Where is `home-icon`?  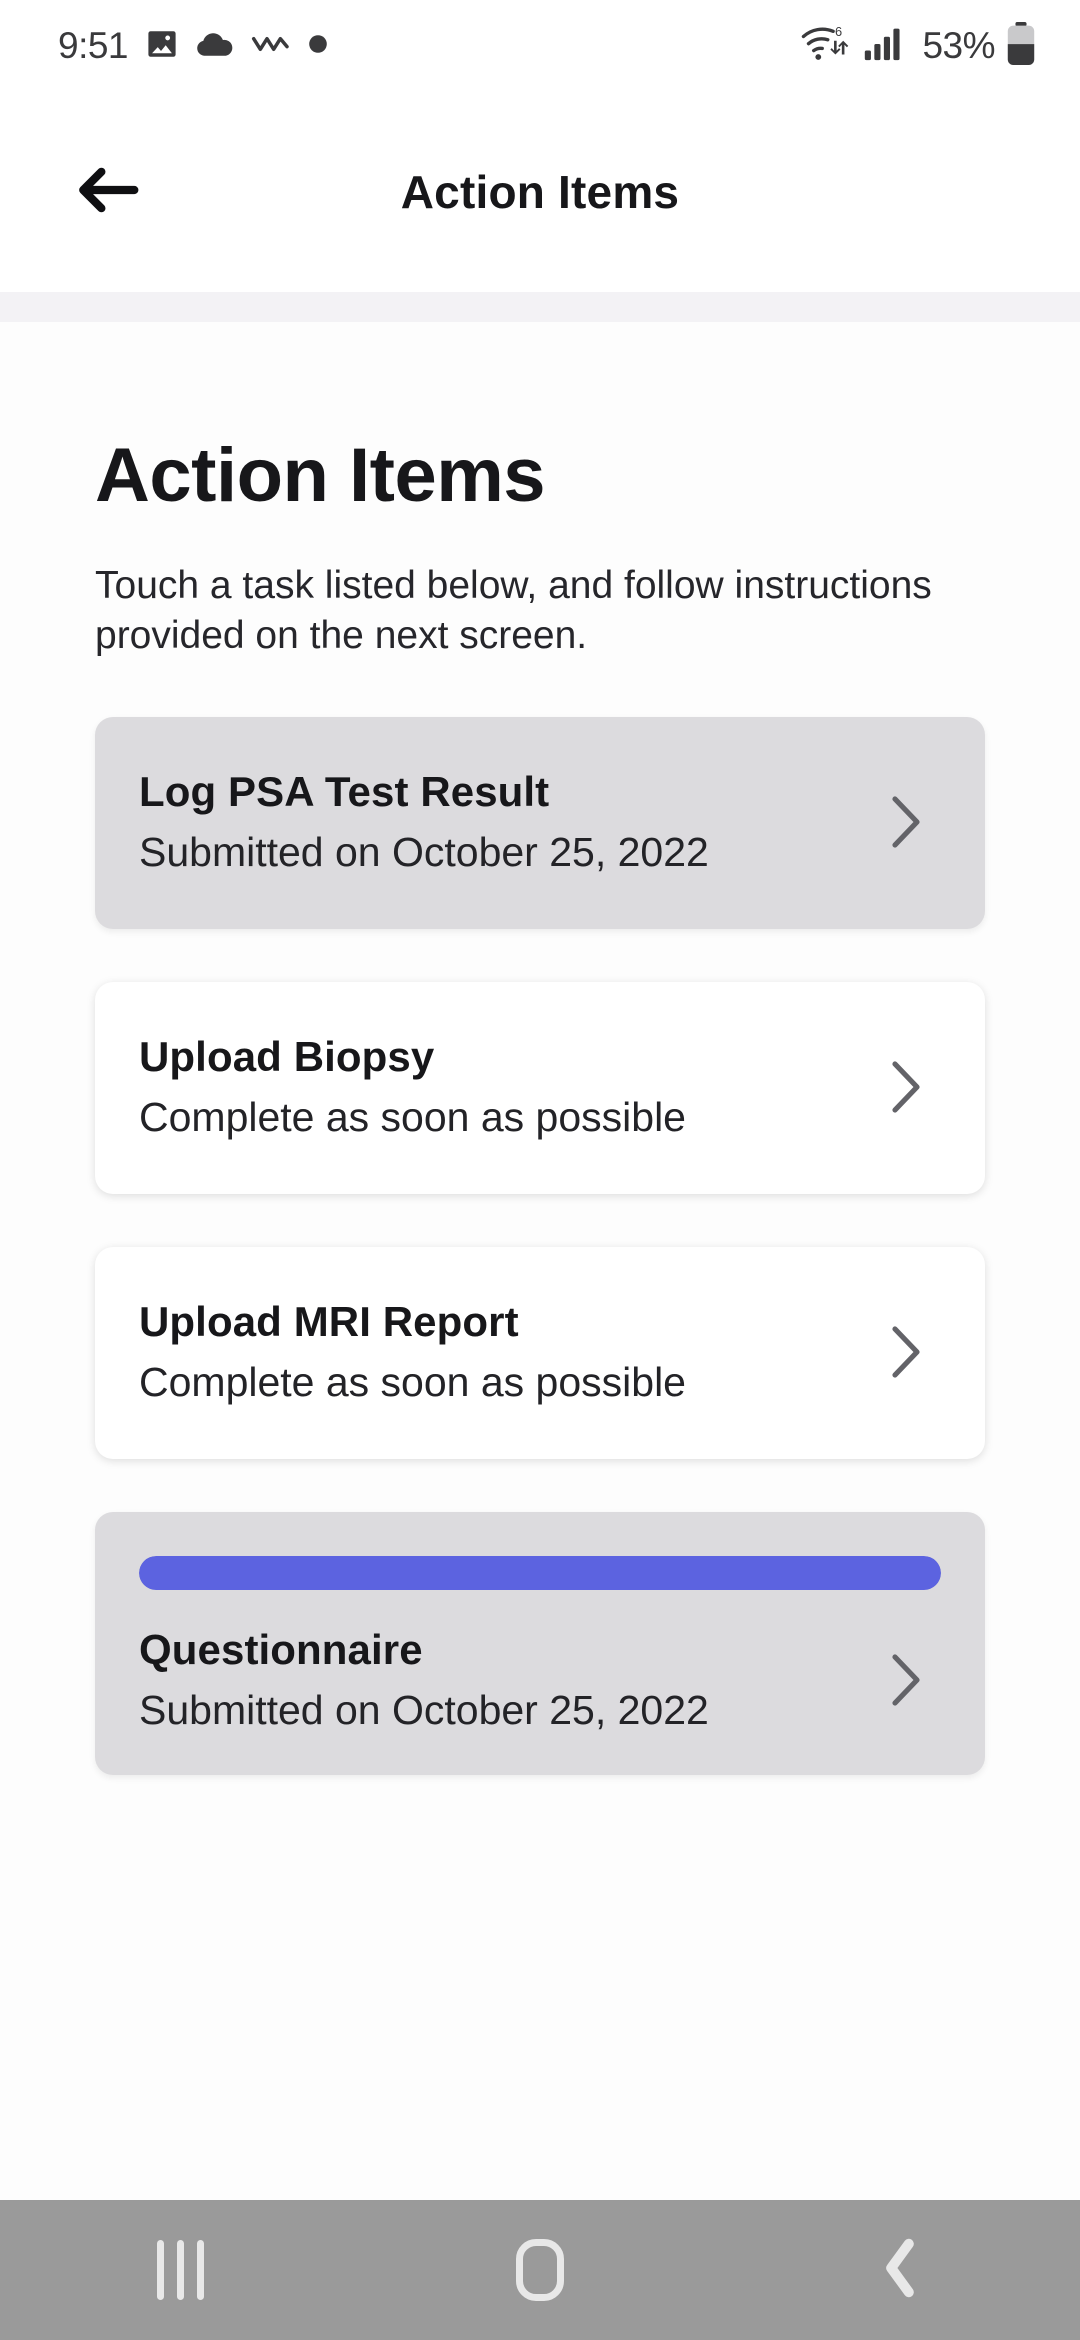 home-icon is located at coordinates (540, 2270).